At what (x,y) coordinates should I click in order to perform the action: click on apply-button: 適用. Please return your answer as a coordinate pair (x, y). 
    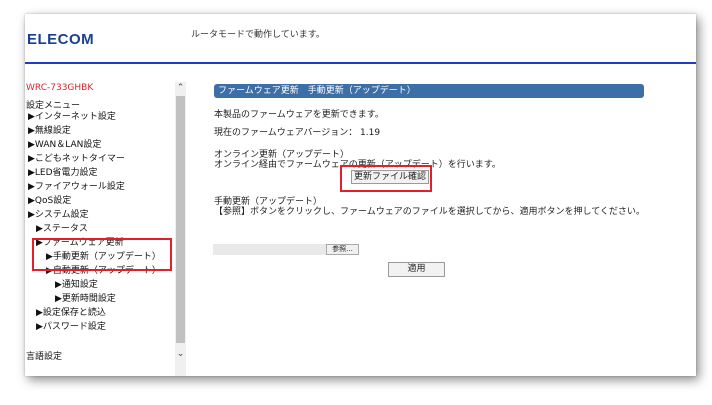
    Looking at the image, I should click on (416, 269).